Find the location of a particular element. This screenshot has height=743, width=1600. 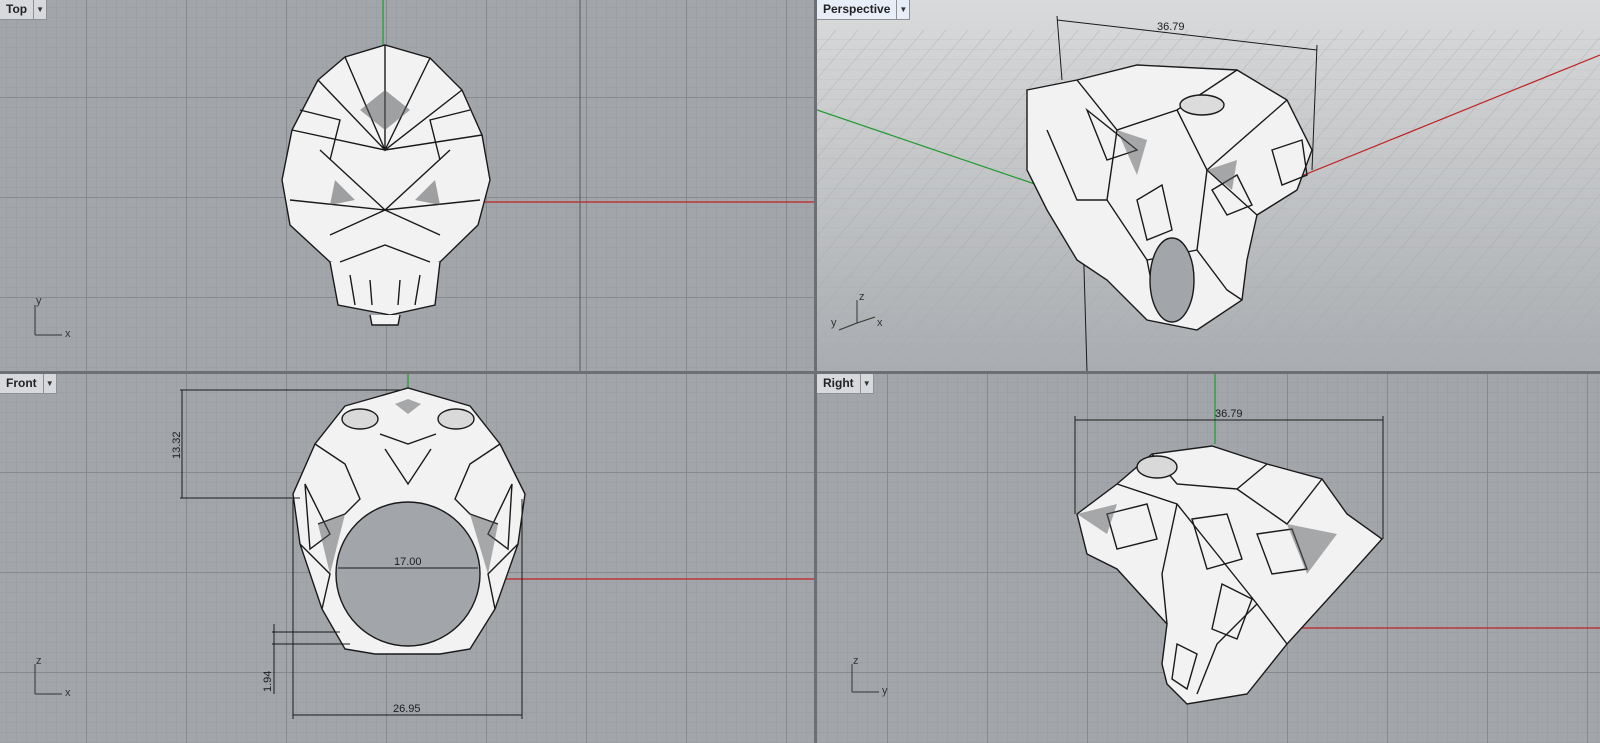

viewport-title: Top is located at coordinates (17, 9).